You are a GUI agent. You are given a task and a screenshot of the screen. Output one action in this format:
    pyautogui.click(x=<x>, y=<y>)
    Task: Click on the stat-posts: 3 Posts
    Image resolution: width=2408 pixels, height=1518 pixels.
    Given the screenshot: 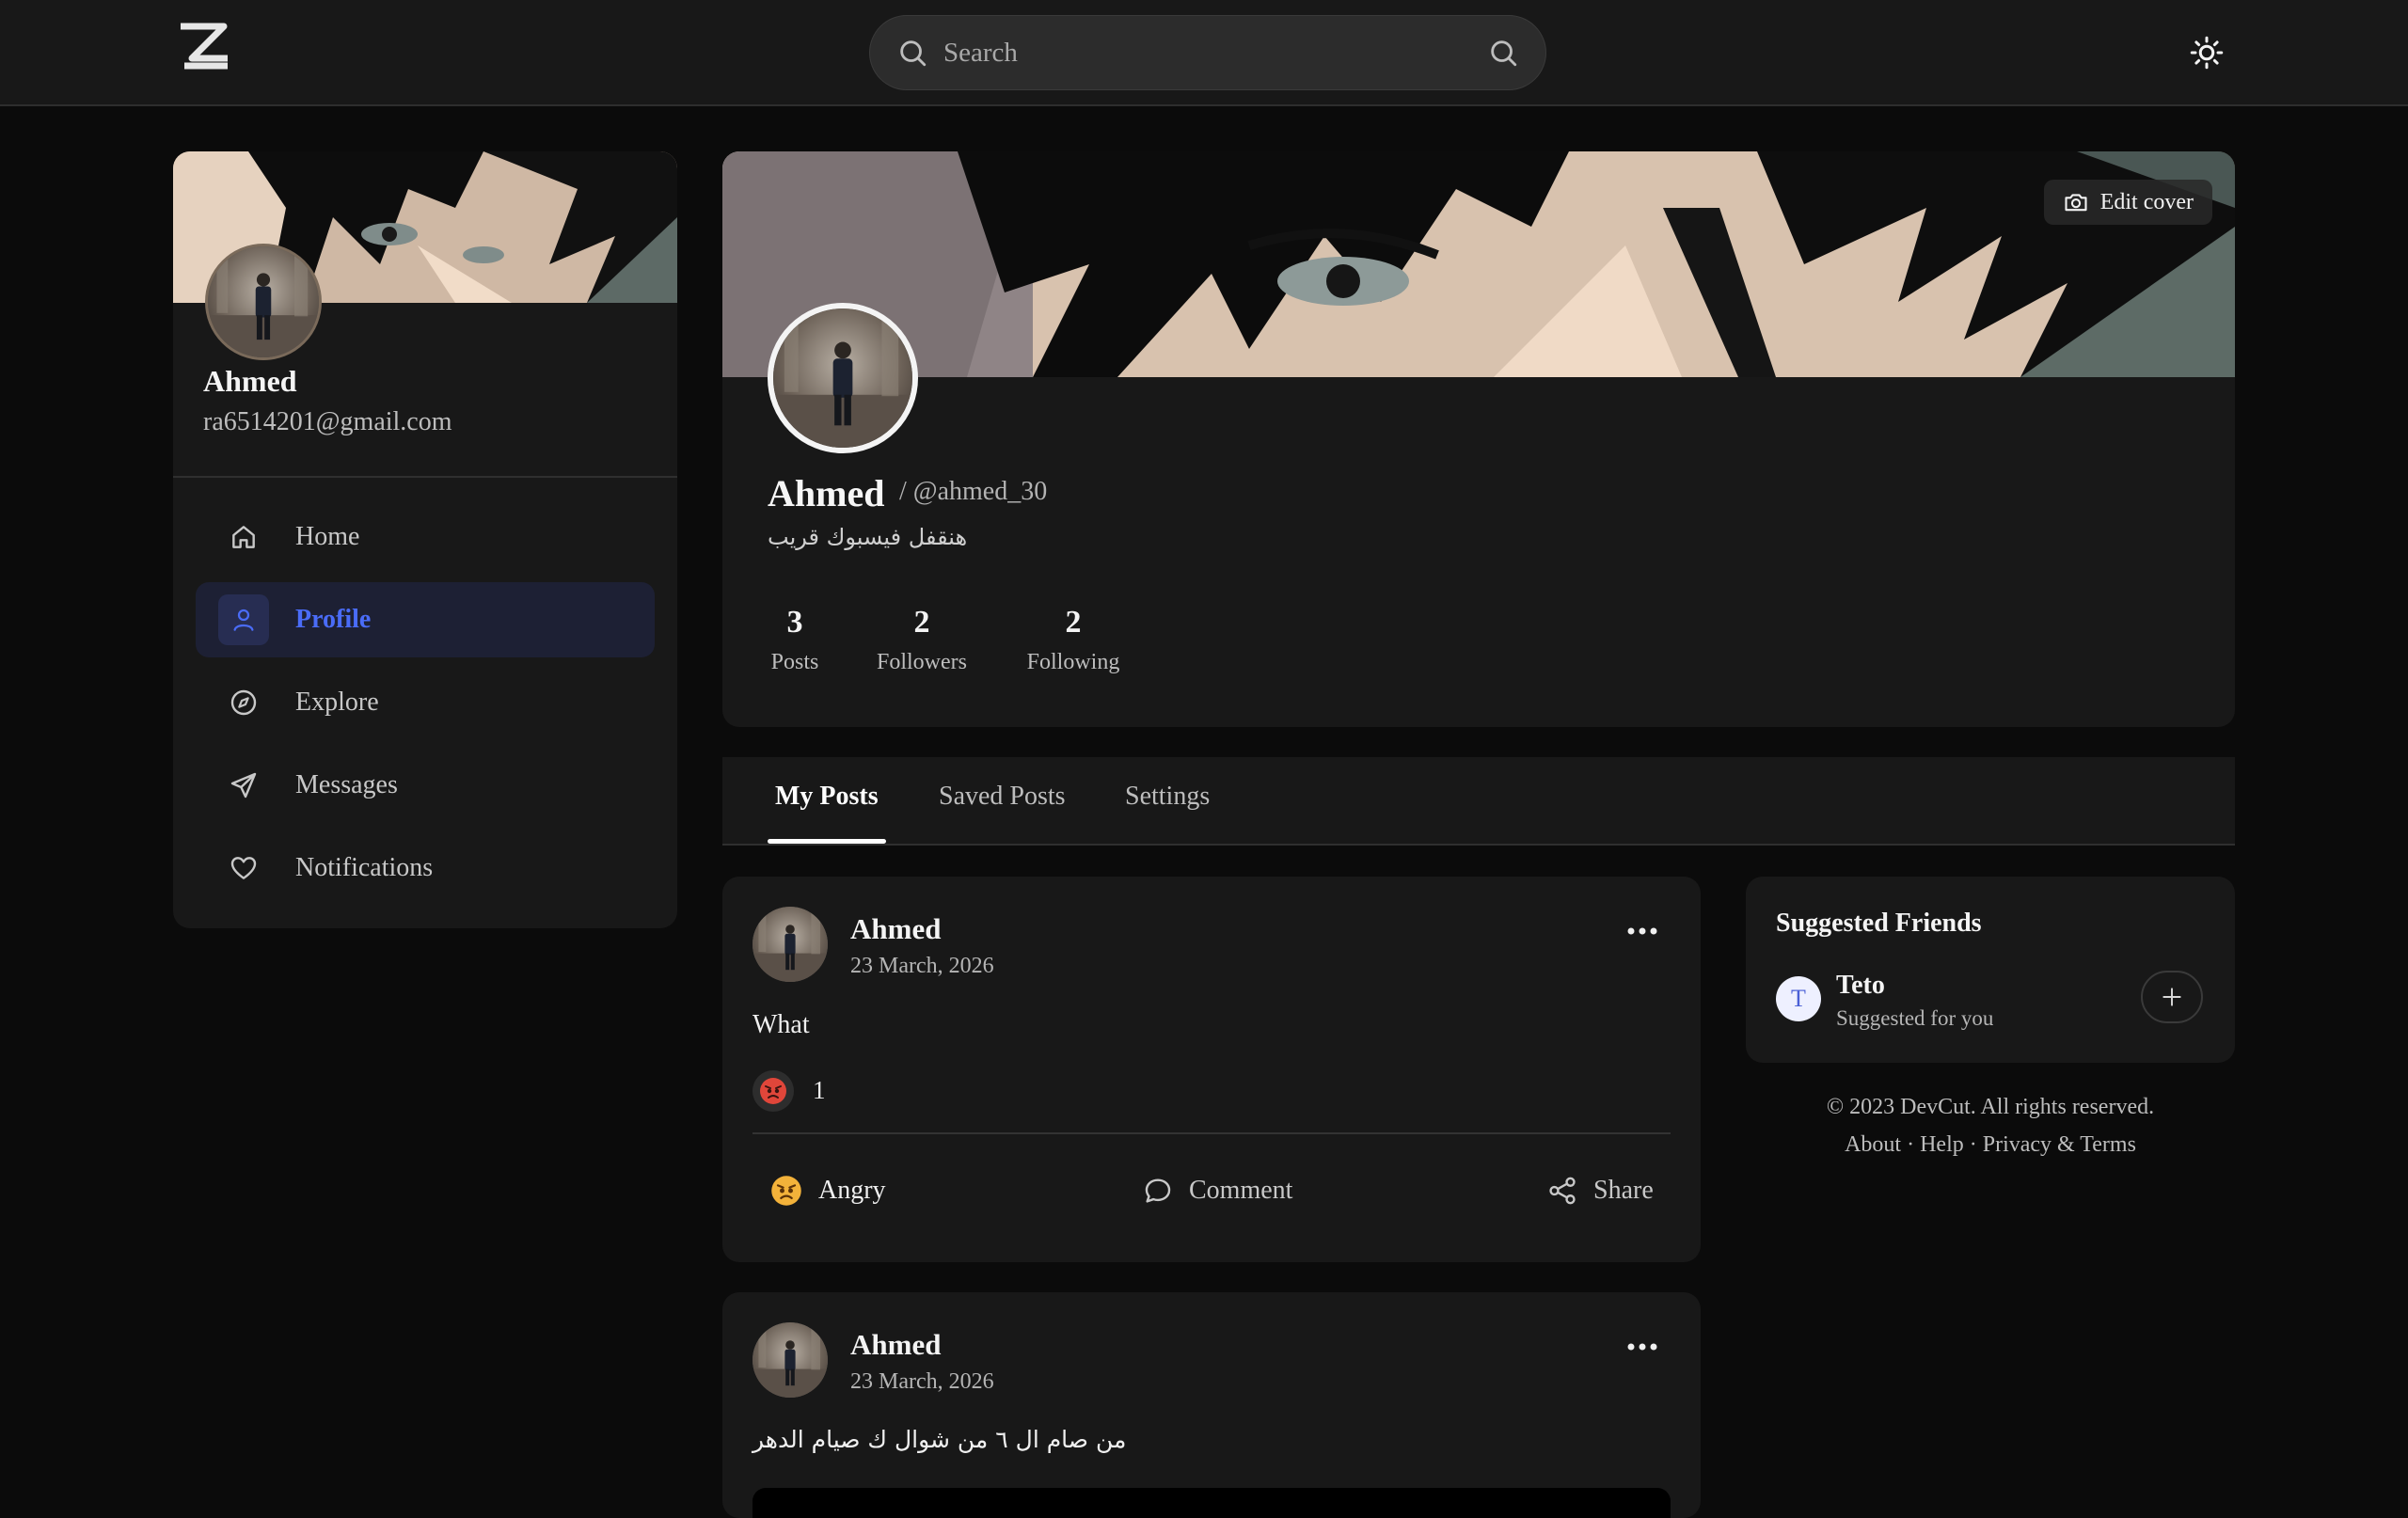 What is the action you would take?
    pyautogui.click(x=795, y=640)
    